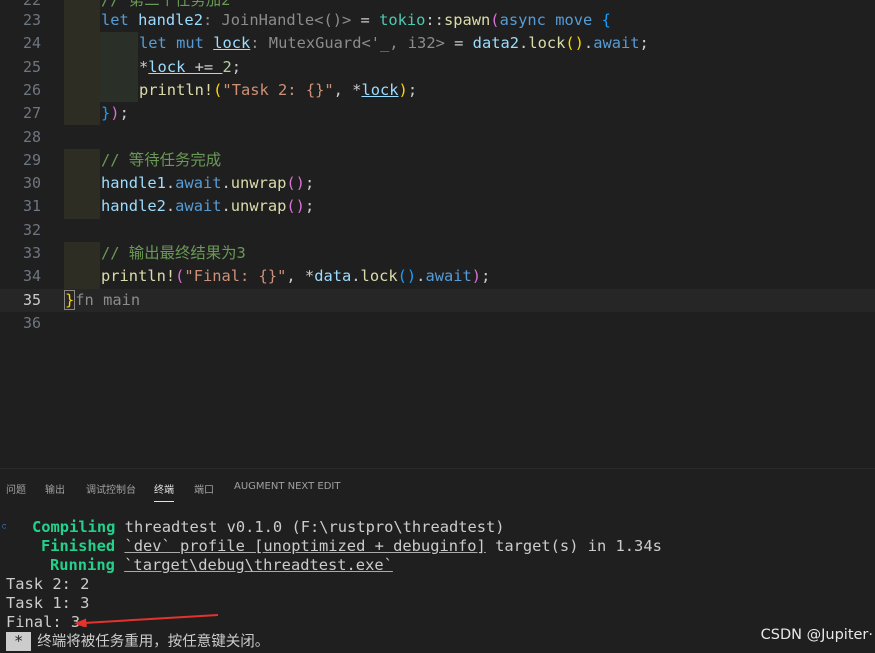  Describe the element at coordinates (31, 20) in the screenshot. I see `line-number: 23` at that location.